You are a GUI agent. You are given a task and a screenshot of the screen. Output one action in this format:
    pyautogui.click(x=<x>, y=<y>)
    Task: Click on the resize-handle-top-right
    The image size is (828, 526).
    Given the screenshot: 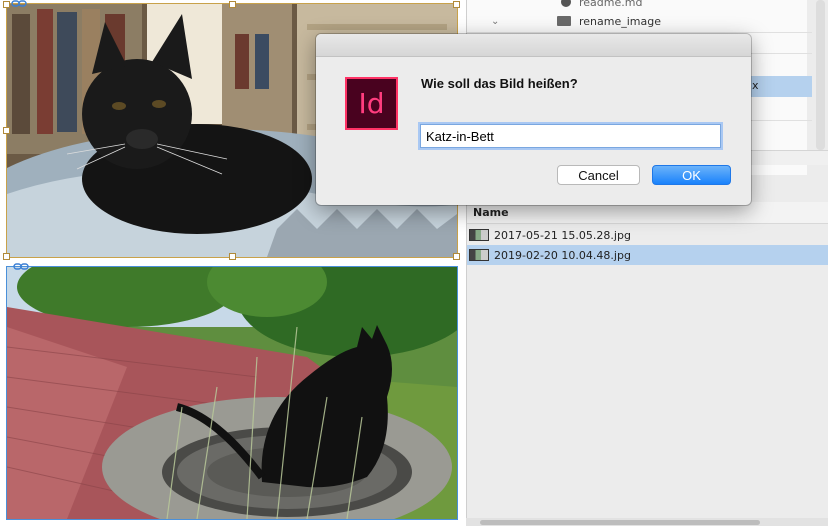 What is the action you would take?
    pyautogui.click(x=456, y=4)
    